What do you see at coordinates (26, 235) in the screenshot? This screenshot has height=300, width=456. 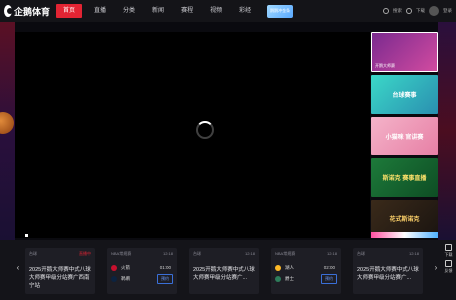 I see `progress-handle` at bounding box center [26, 235].